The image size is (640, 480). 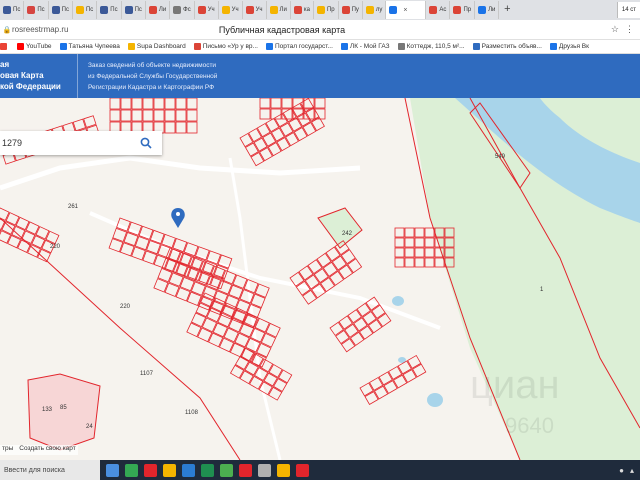 I want to click on bookmark-item: YouTube, so click(x=34, y=46).